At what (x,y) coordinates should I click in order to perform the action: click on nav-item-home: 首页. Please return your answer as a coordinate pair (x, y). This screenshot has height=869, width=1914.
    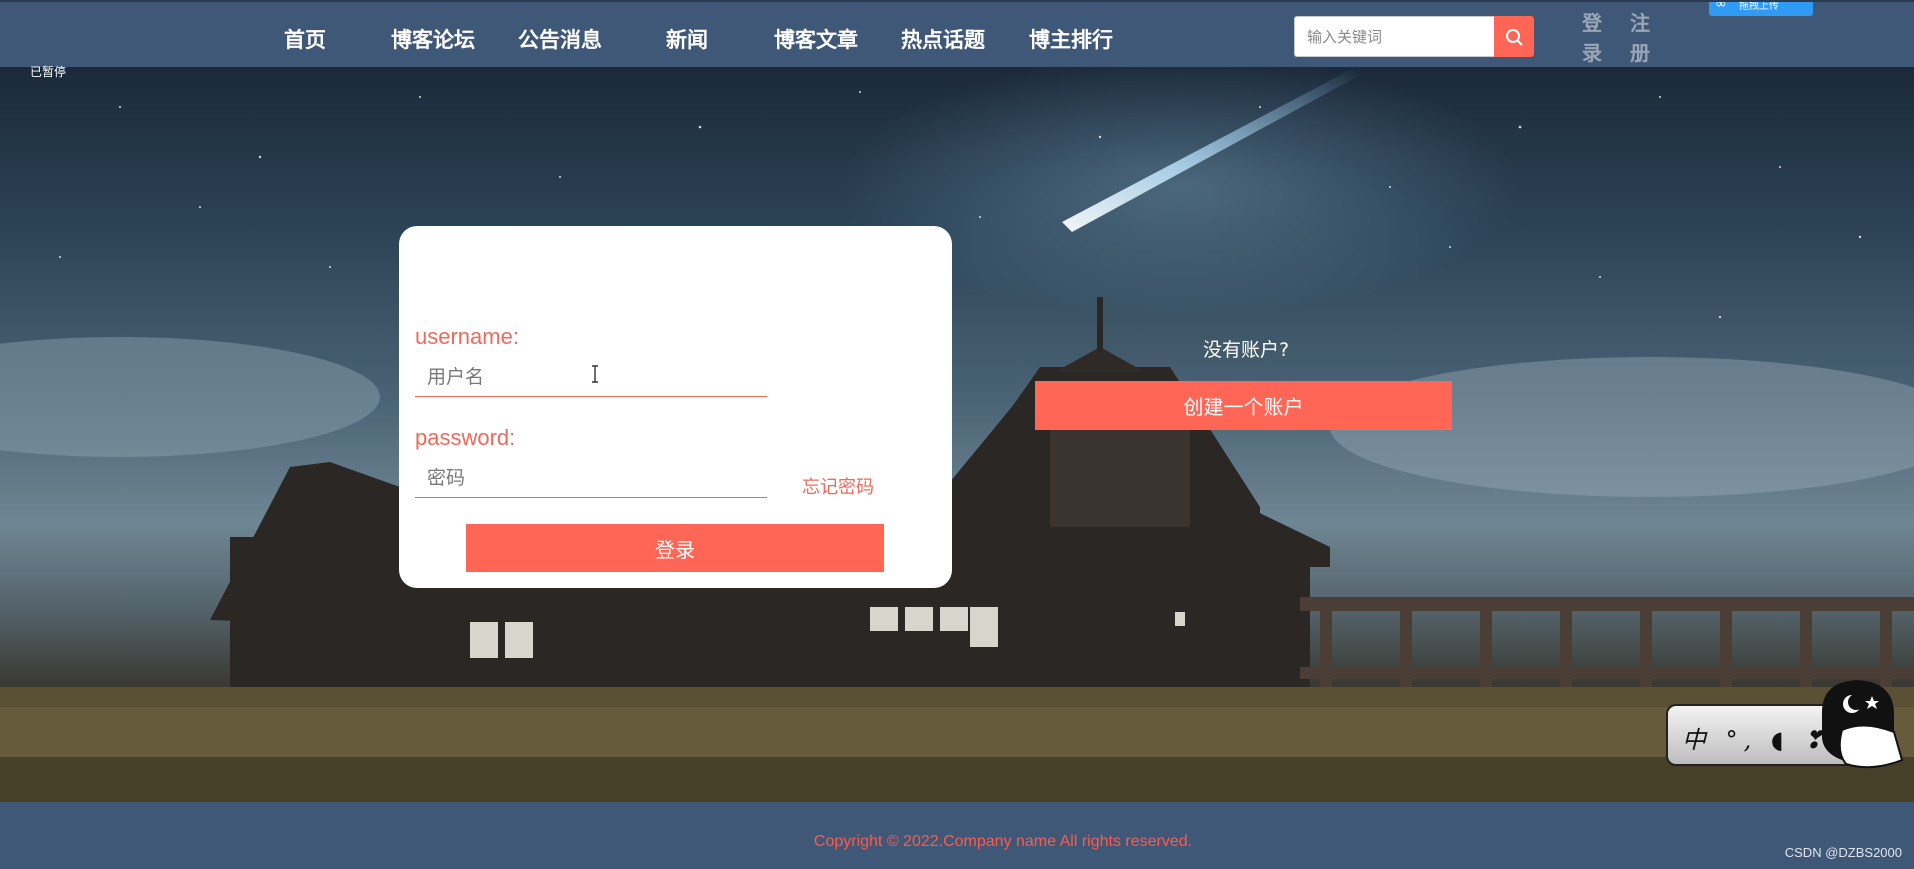
    Looking at the image, I should click on (305, 39).